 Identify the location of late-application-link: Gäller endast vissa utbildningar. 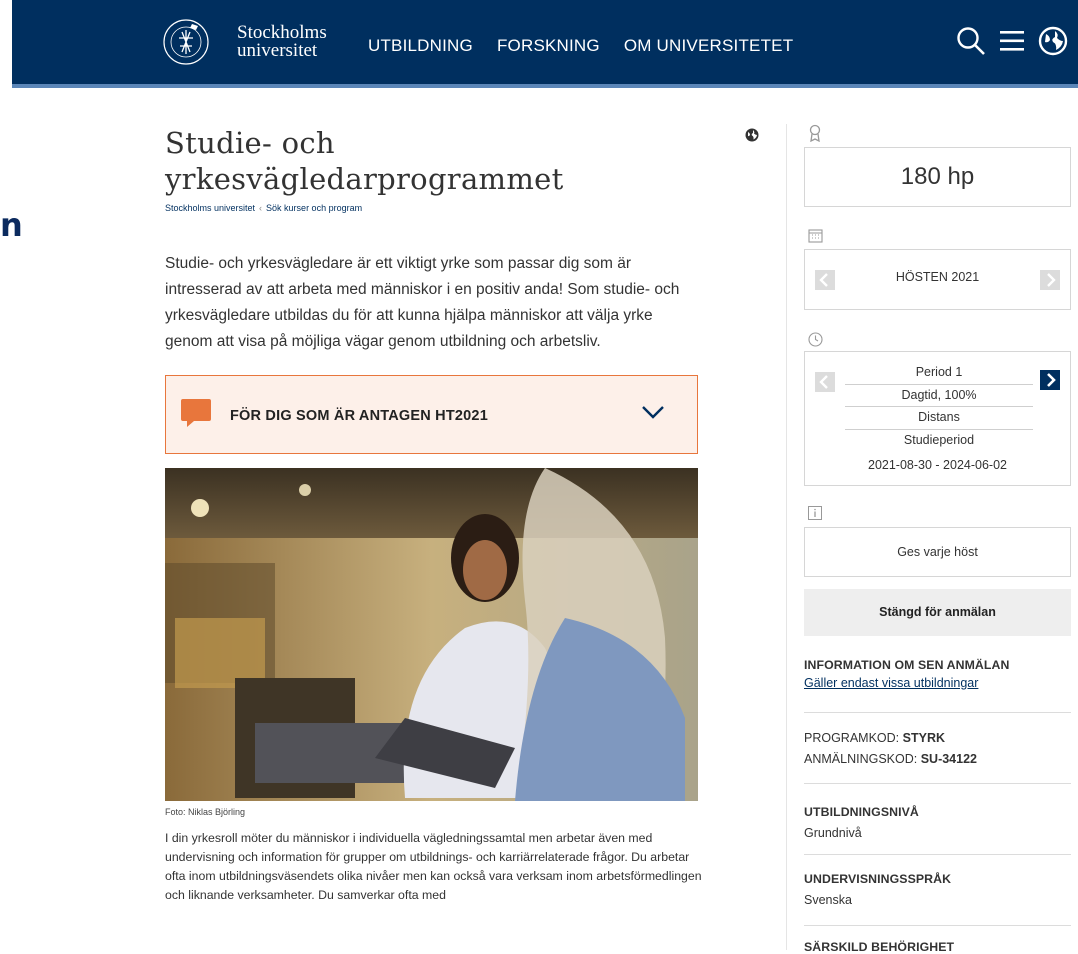
(937, 683).